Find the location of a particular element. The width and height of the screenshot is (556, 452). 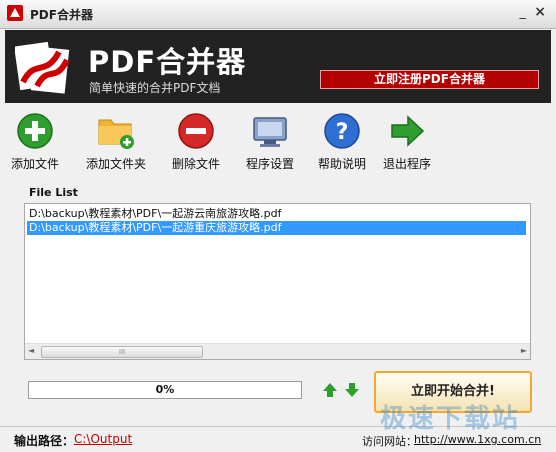

progress-label: 0% is located at coordinates (165, 389).